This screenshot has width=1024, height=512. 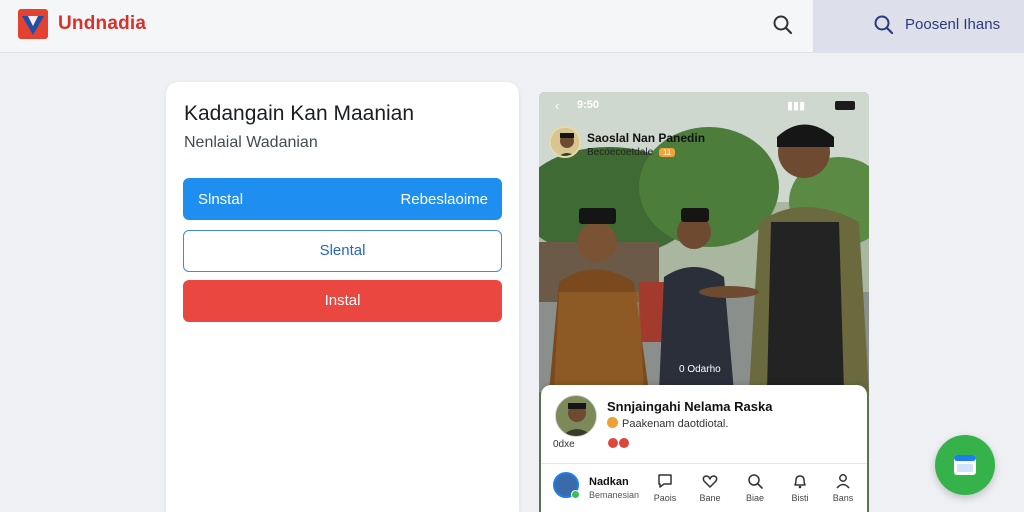 What do you see at coordinates (588, 105) in the screenshot?
I see `status-time: 9:50` at bounding box center [588, 105].